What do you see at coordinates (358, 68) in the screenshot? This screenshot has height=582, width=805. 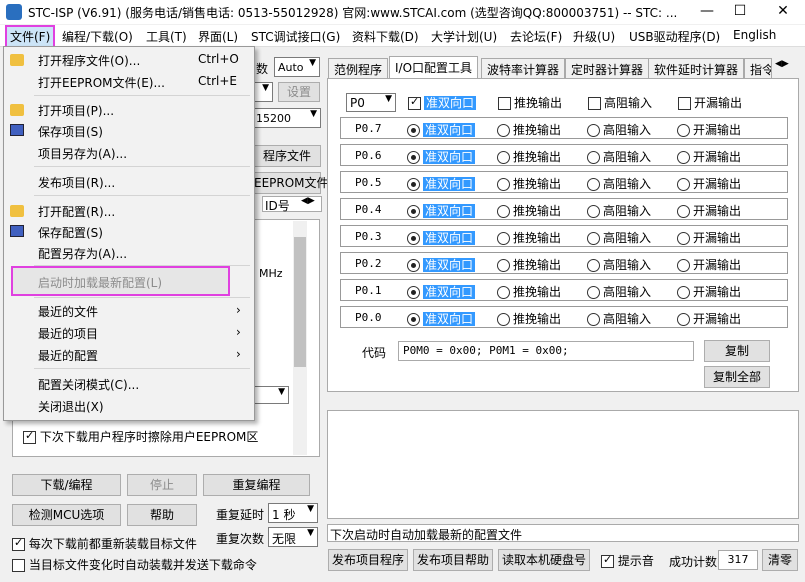 I see `tab-examples: 范例程序` at bounding box center [358, 68].